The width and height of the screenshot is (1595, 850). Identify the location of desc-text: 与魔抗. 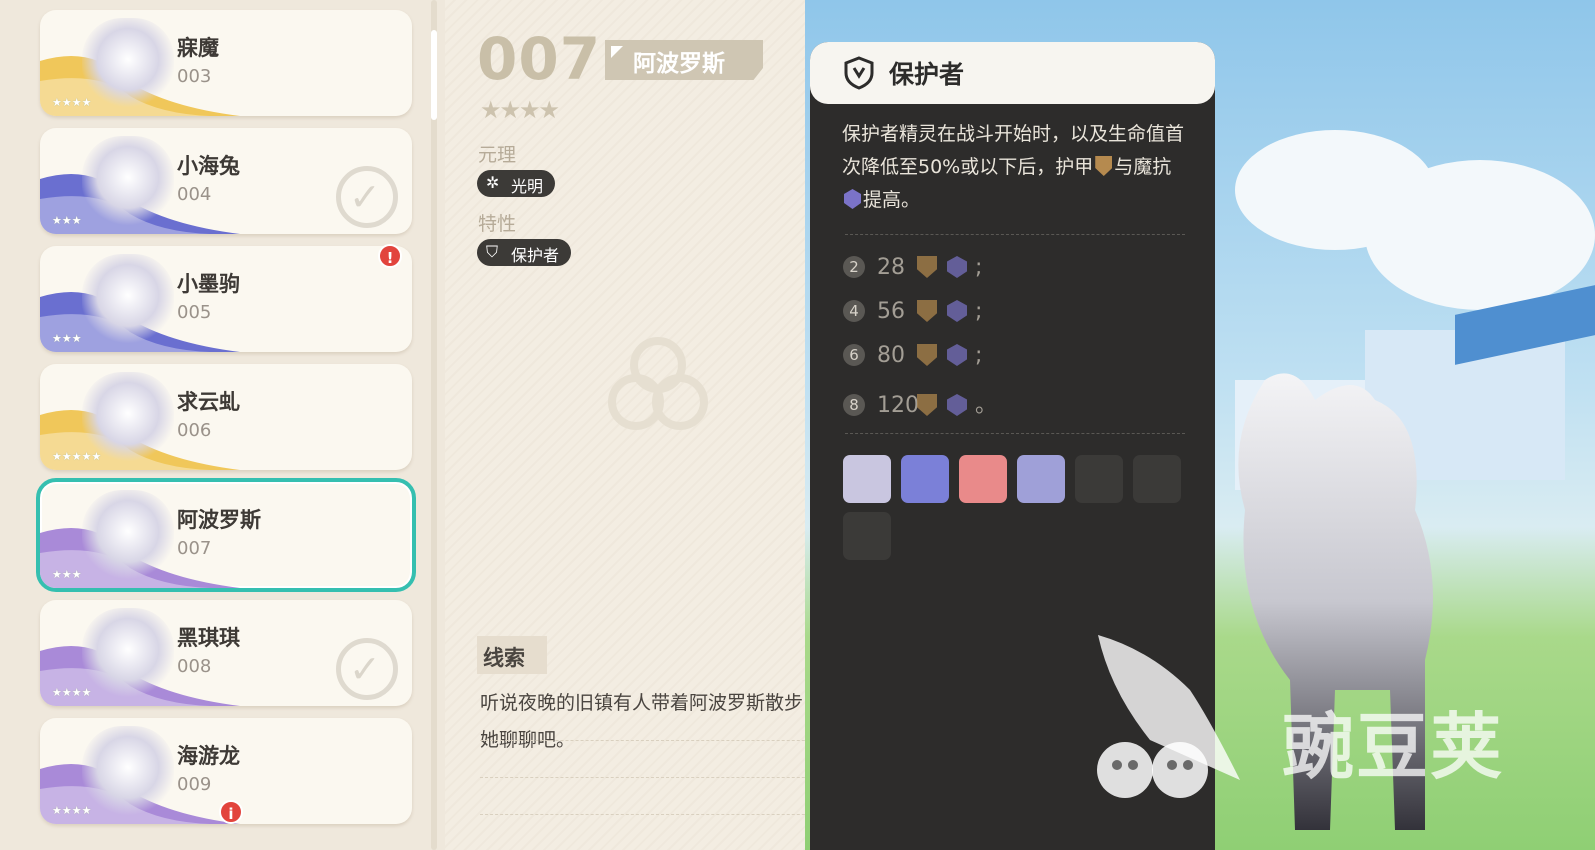
(1143, 167).